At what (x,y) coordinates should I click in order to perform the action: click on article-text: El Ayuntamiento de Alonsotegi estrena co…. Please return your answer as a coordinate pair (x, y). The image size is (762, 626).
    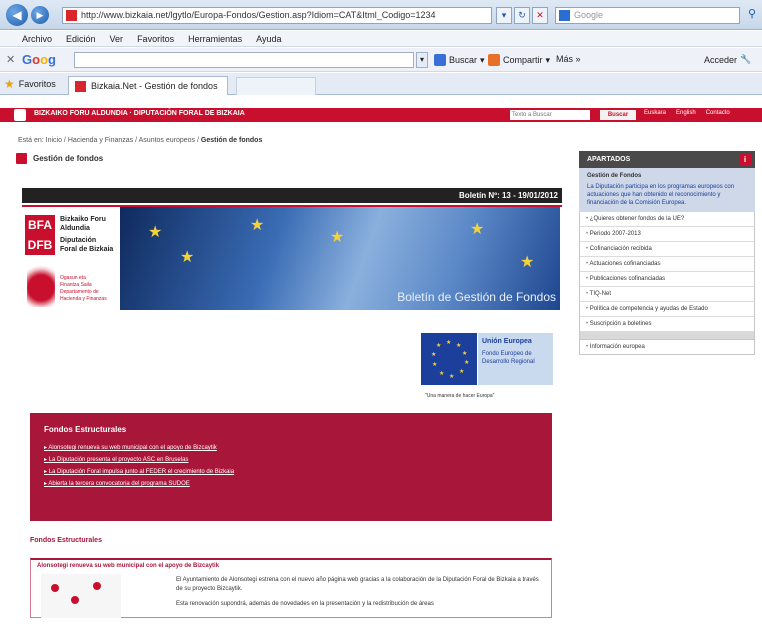
    Looking at the image, I should click on (361, 592).